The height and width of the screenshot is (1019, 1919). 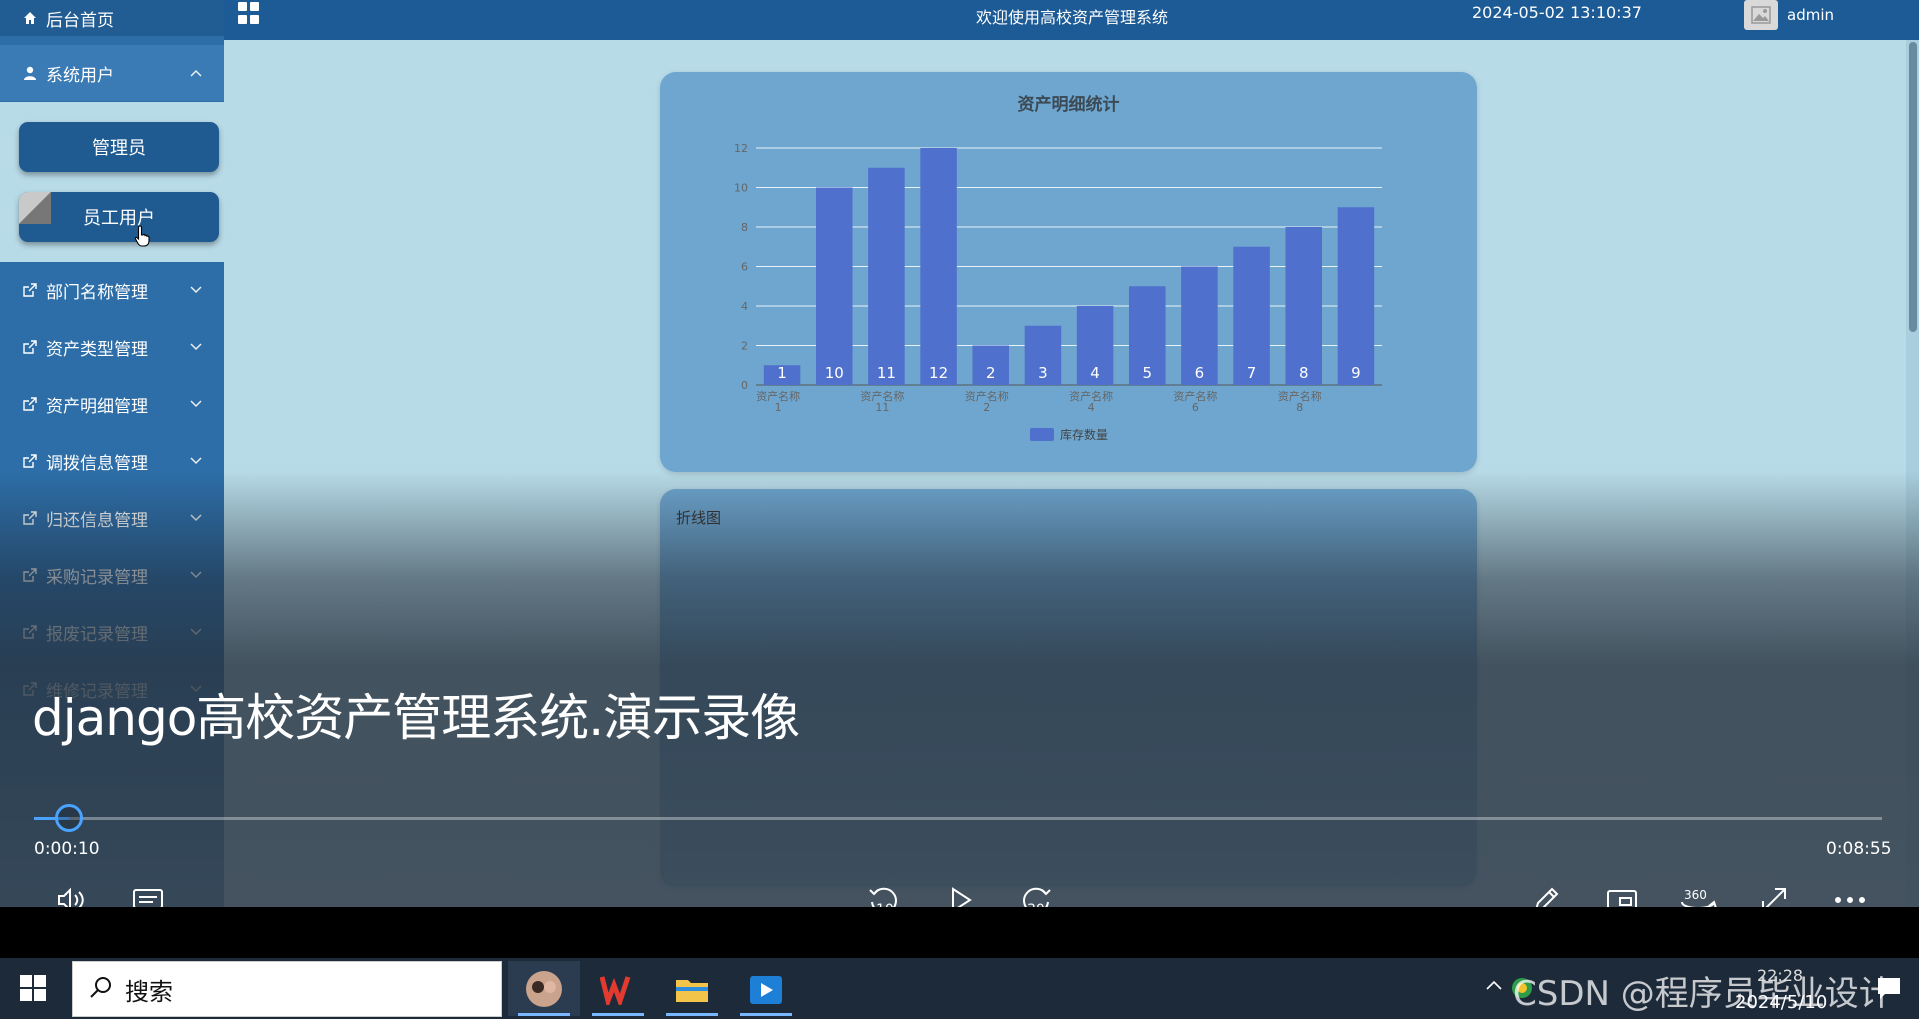 What do you see at coordinates (741, 188) in the screenshot?
I see `y-tick-label: 10` at bounding box center [741, 188].